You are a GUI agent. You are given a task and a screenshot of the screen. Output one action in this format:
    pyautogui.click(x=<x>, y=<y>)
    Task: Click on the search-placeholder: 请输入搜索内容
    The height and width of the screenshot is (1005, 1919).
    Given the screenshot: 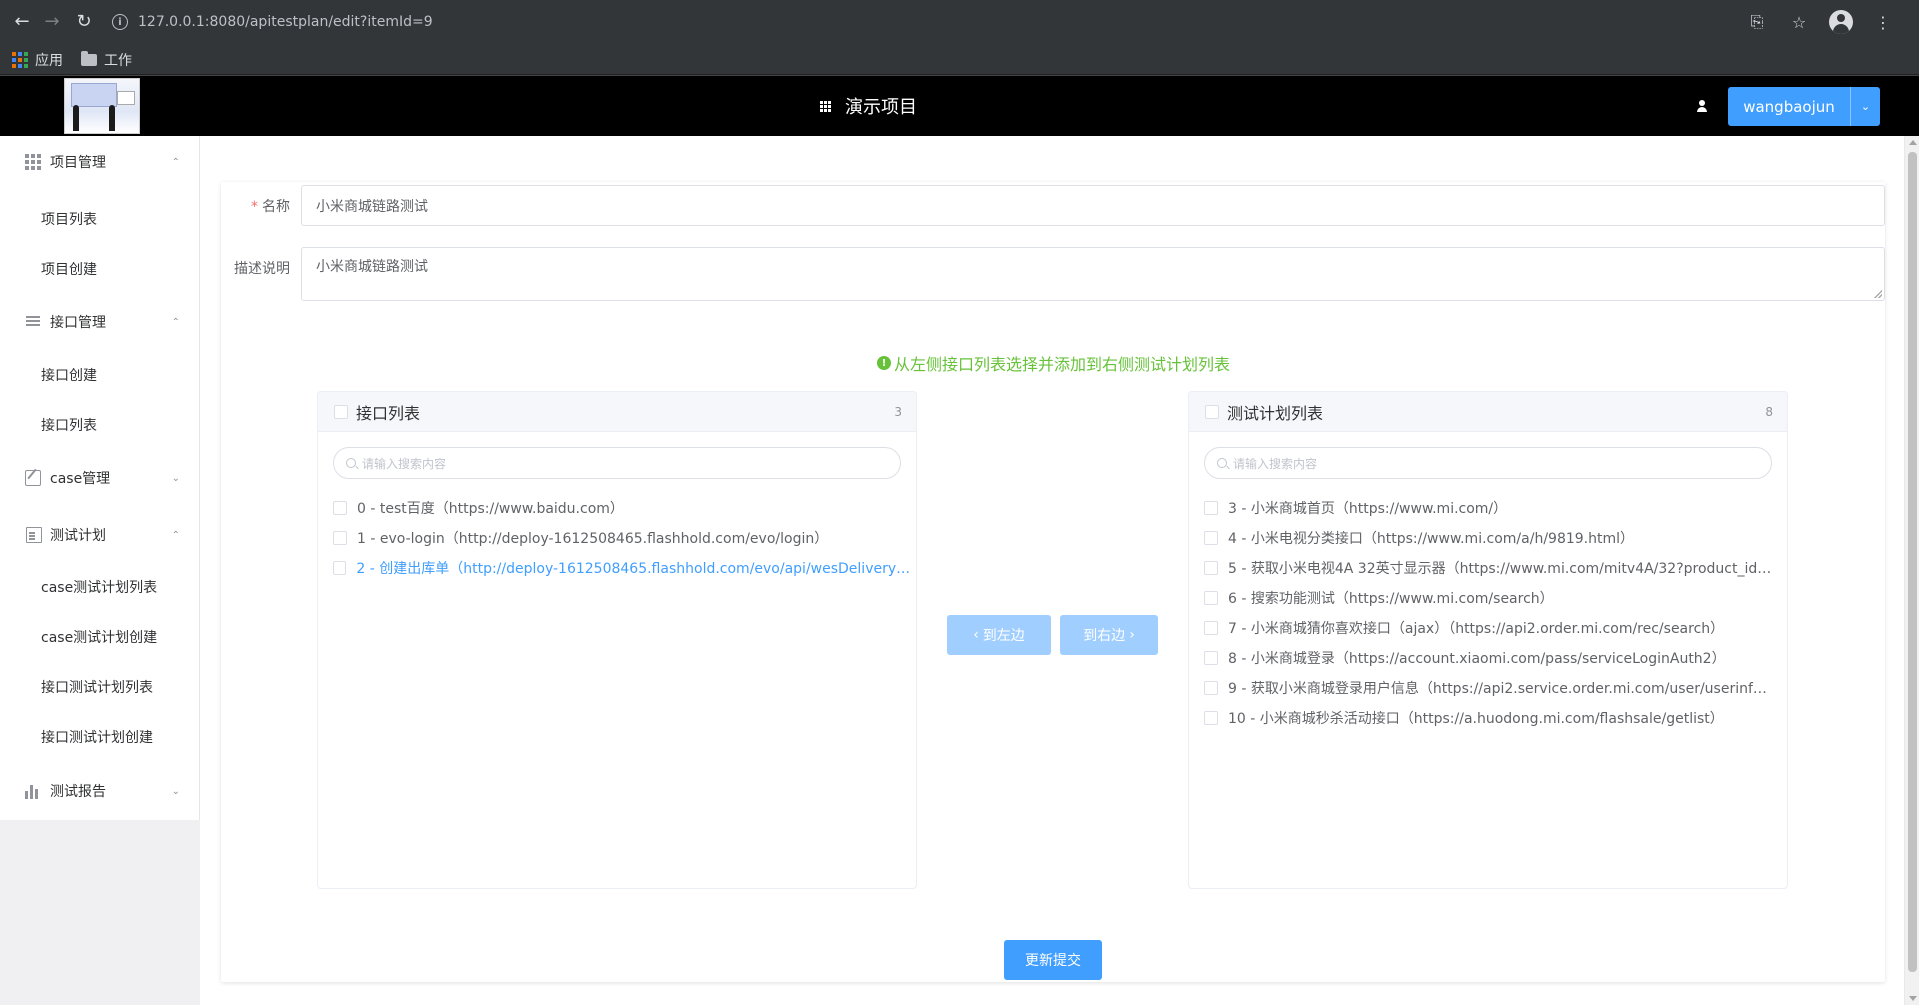 What is the action you would take?
    pyautogui.click(x=1275, y=463)
    